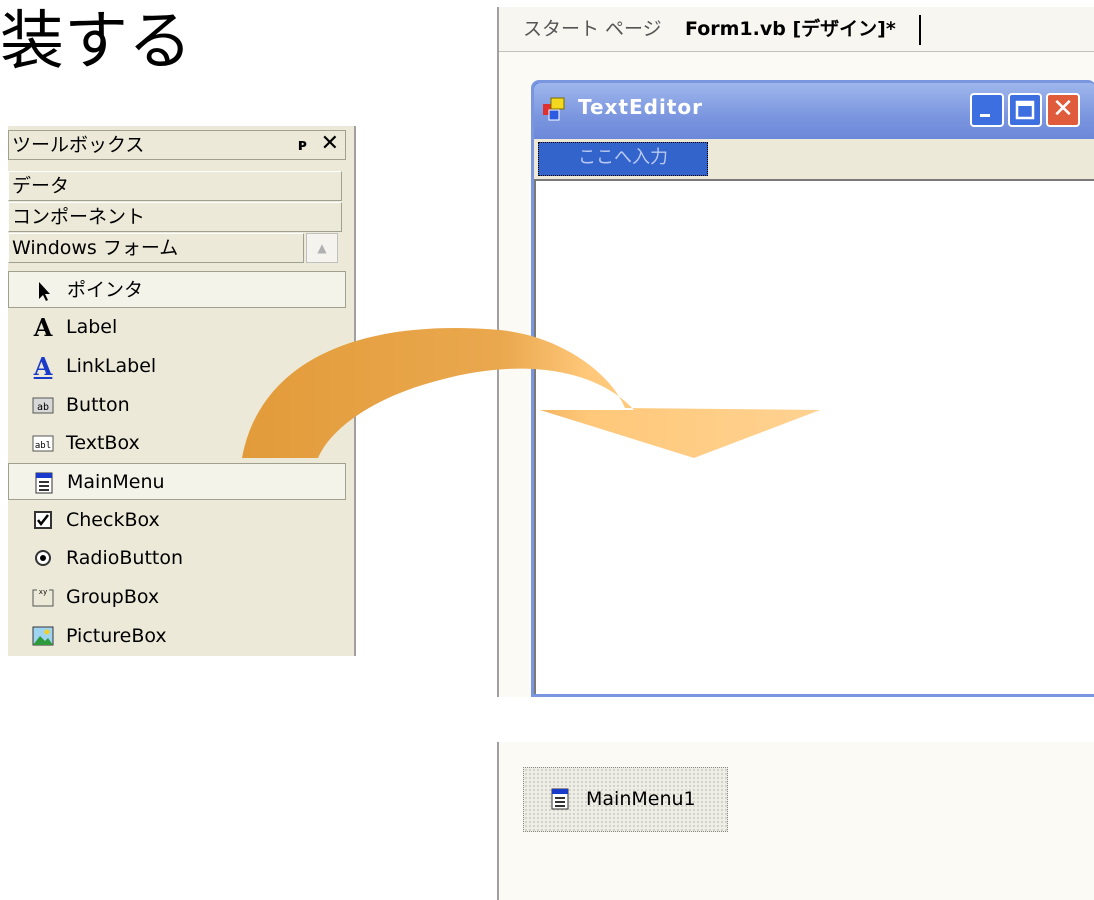  Describe the element at coordinates (113, 520) in the screenshot. I see `tool-label: CheckBox` at that location.